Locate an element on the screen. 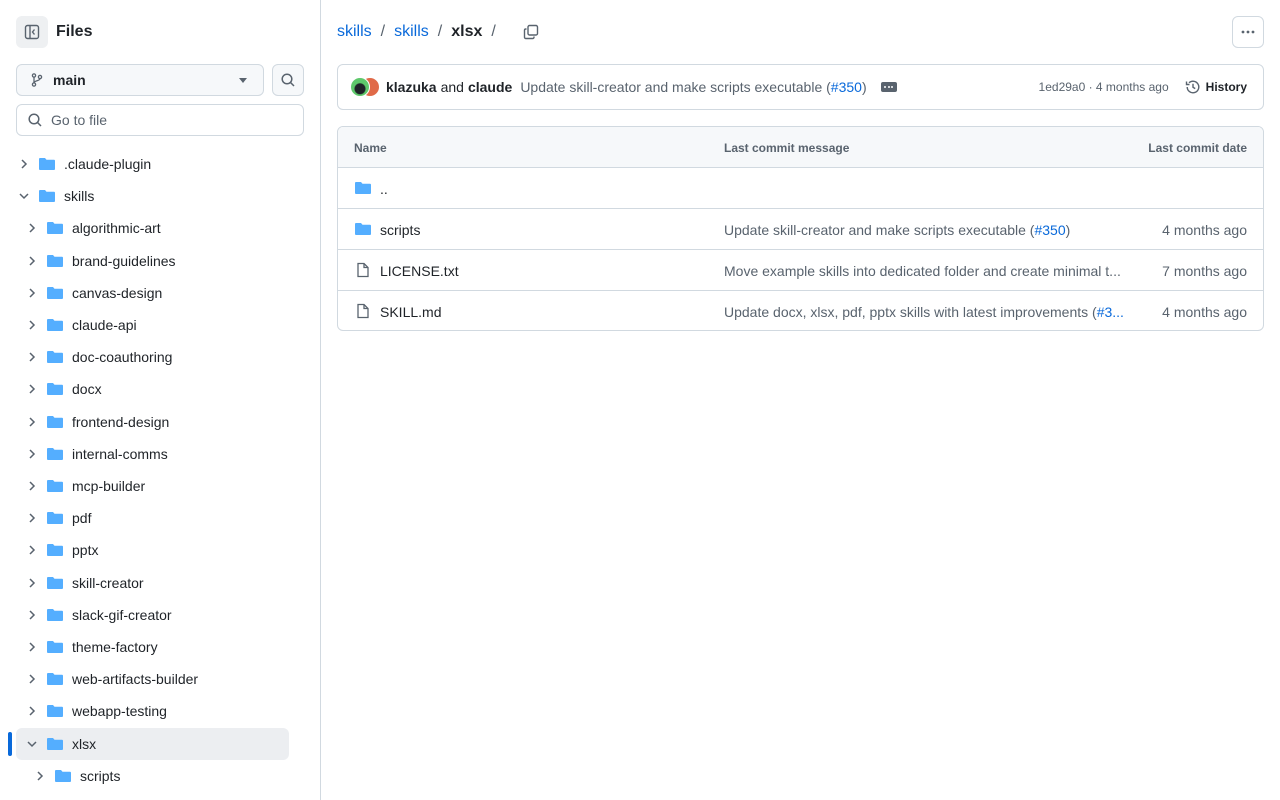  tree-item-brand-guidelines: brand-guidelines is located at coordinates (100, 261).